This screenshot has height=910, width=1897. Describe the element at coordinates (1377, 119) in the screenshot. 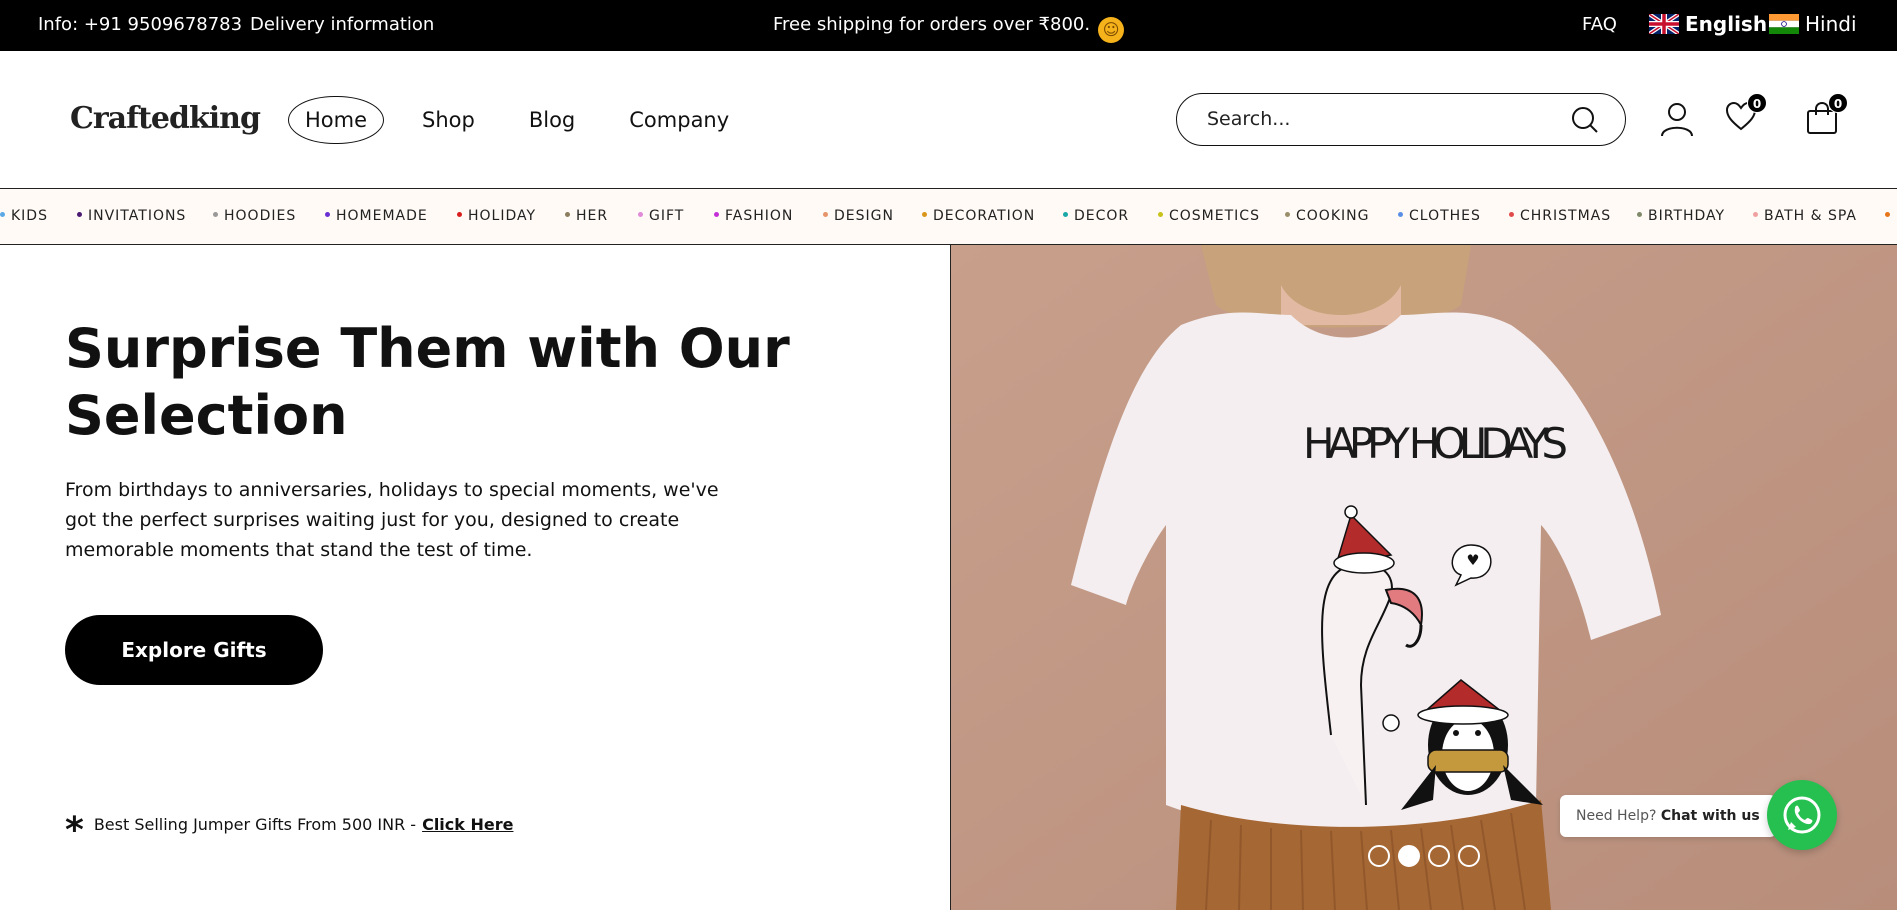

I see `search-input` at that location.